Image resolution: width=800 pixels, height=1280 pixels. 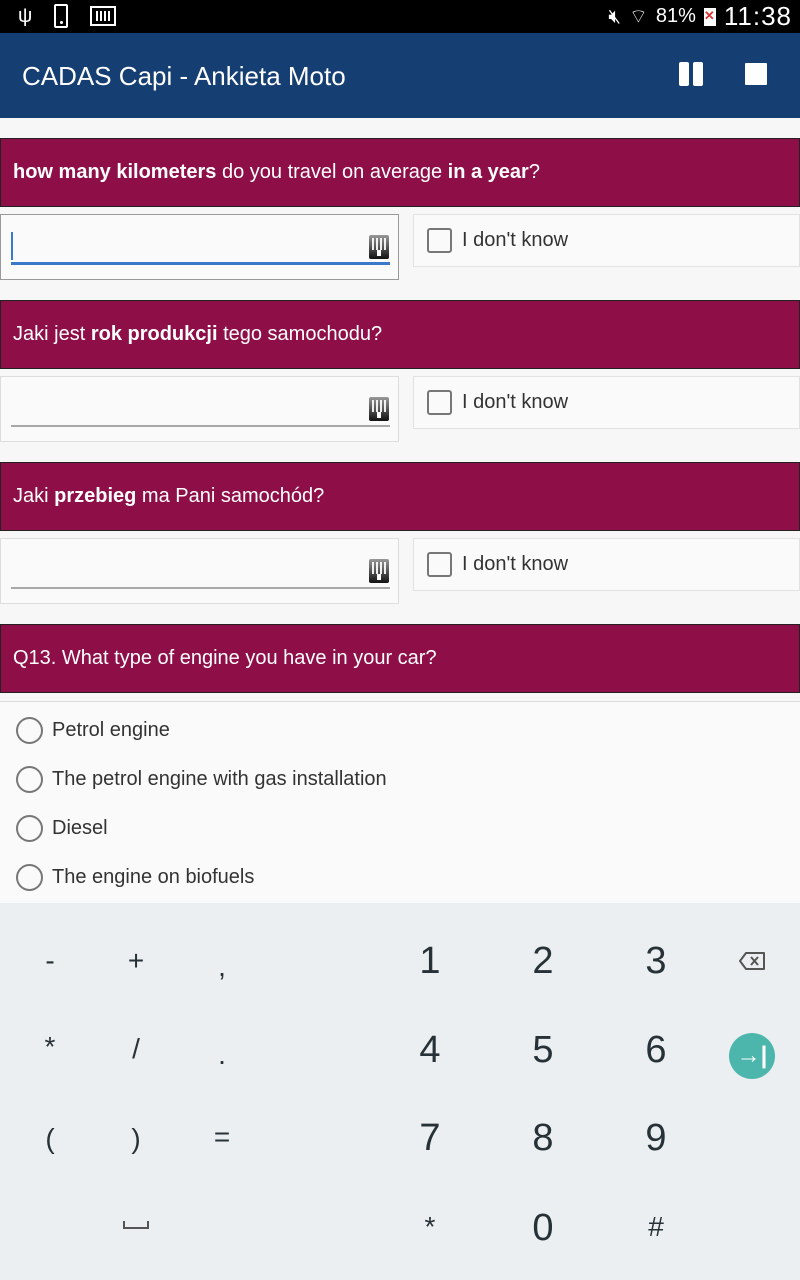 What do you see at coordinates (400, 334) in the screenshot?
I see `question-header: Jaki jest rok produkcji tego samochodu?` at bounding box center [400, 334].